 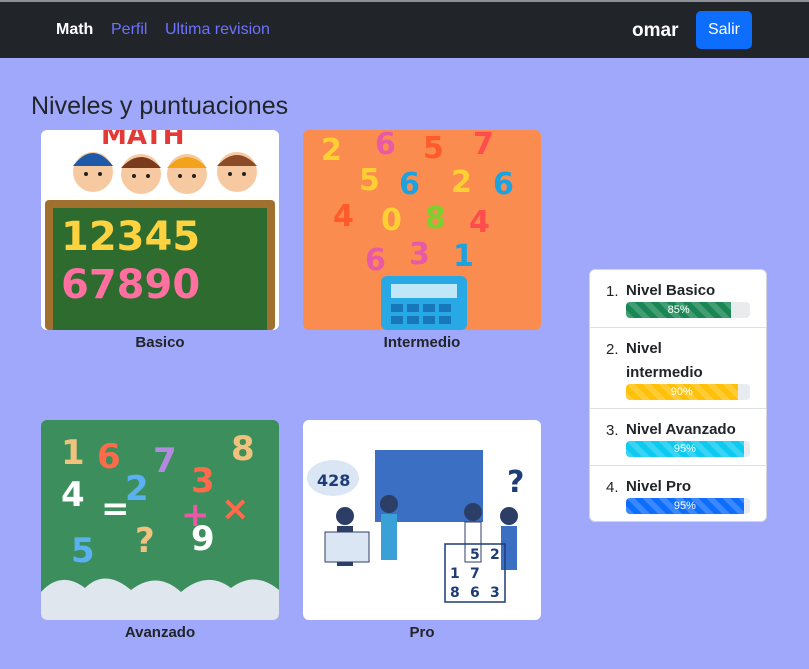 What do you see at coordinates (160, 106) in the screenshot?
I see `page-title: Niveles y puntuaciones` at bounding box center [160, 106].